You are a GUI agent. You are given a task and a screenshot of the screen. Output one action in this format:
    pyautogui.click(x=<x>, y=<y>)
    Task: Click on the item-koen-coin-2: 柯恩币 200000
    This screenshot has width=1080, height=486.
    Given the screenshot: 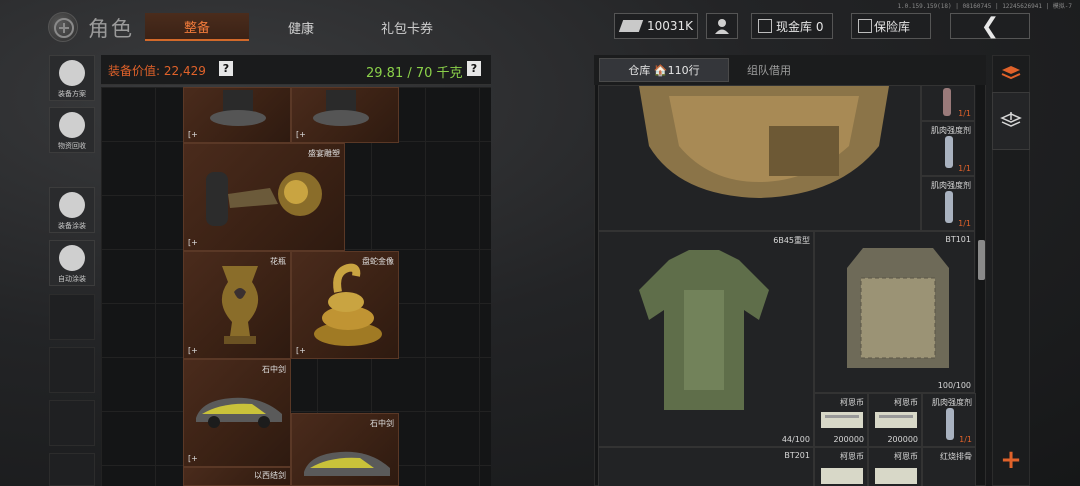 What is the action you would take?
    pyautogui.click(x=895, y=420)
    